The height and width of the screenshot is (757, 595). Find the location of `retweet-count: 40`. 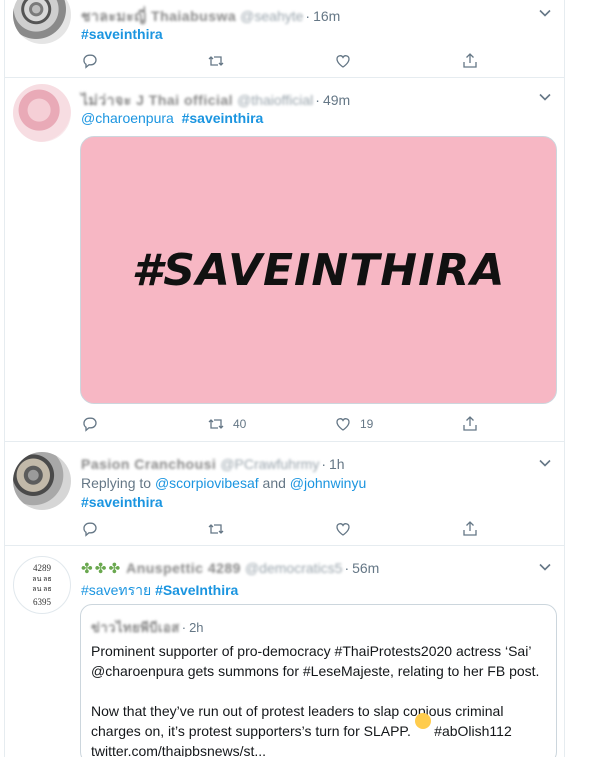

retweet-count: 40 is located at coordinates (240, 424).